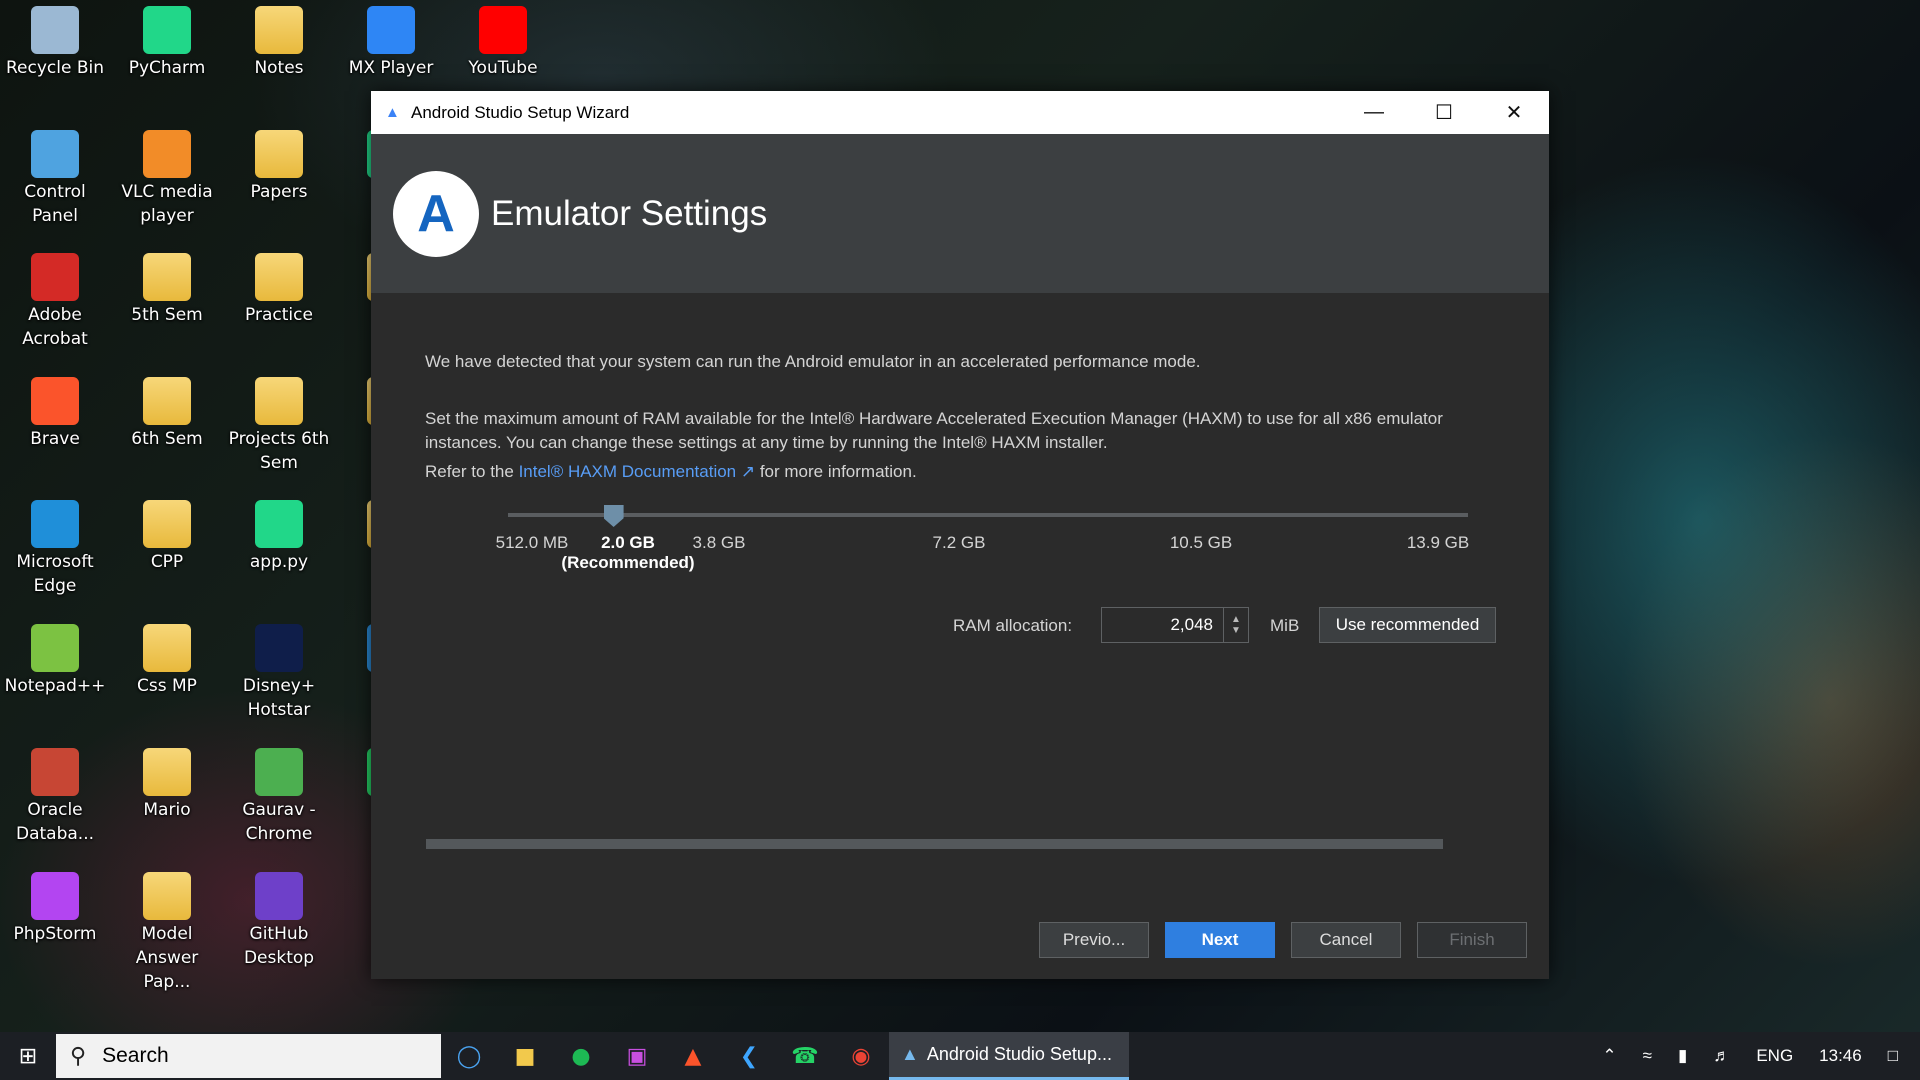 The image size is (1920, 1080). I want to click on desktop-icon: Gaurav - Chrome, so click(279, 797).